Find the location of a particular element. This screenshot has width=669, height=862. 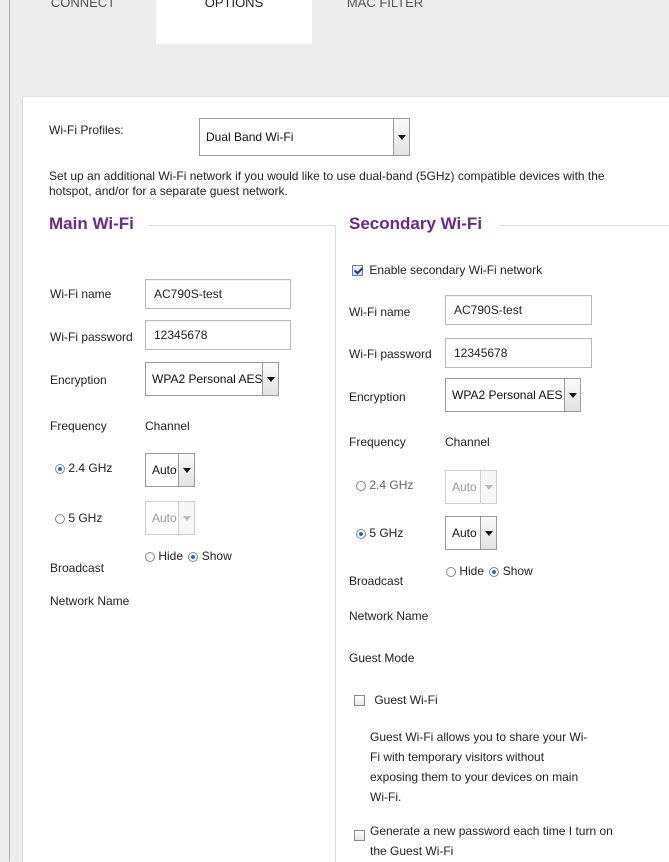

tab-bar: CONNECT OPTIONS MAC FILTER is located at coordinates (339, 22).